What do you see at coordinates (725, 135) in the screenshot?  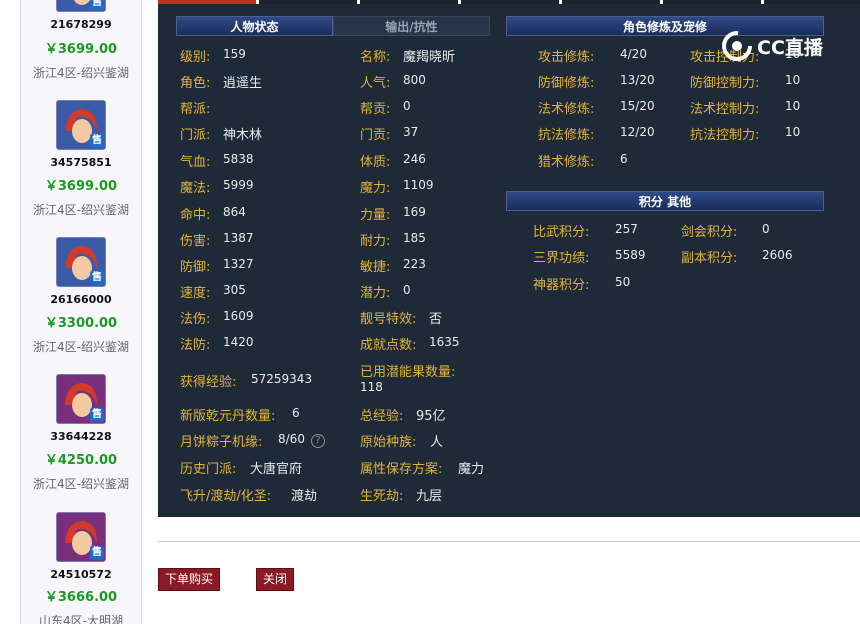 I see `resist-ctrl-label: 抗法控制力:` at bounding box center [725, 135].